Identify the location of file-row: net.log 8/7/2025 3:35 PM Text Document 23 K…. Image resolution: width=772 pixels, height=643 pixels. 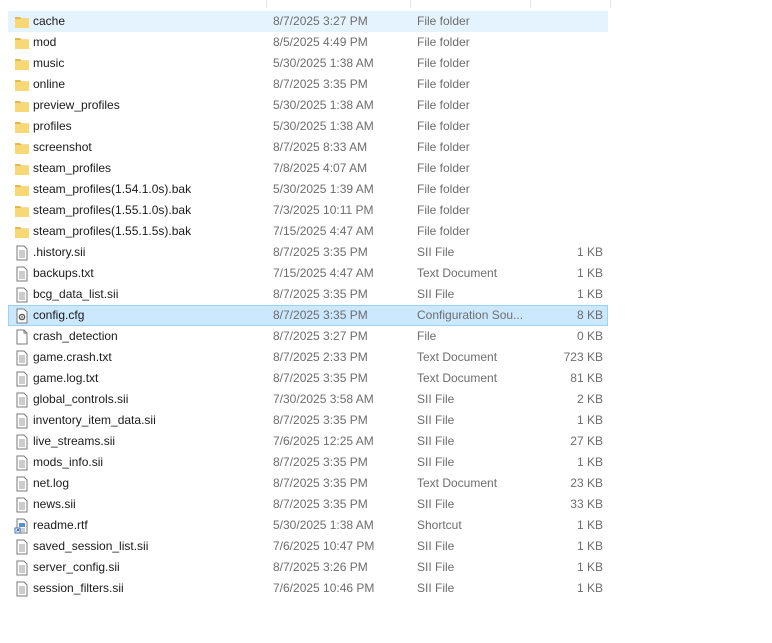
(308, 483).